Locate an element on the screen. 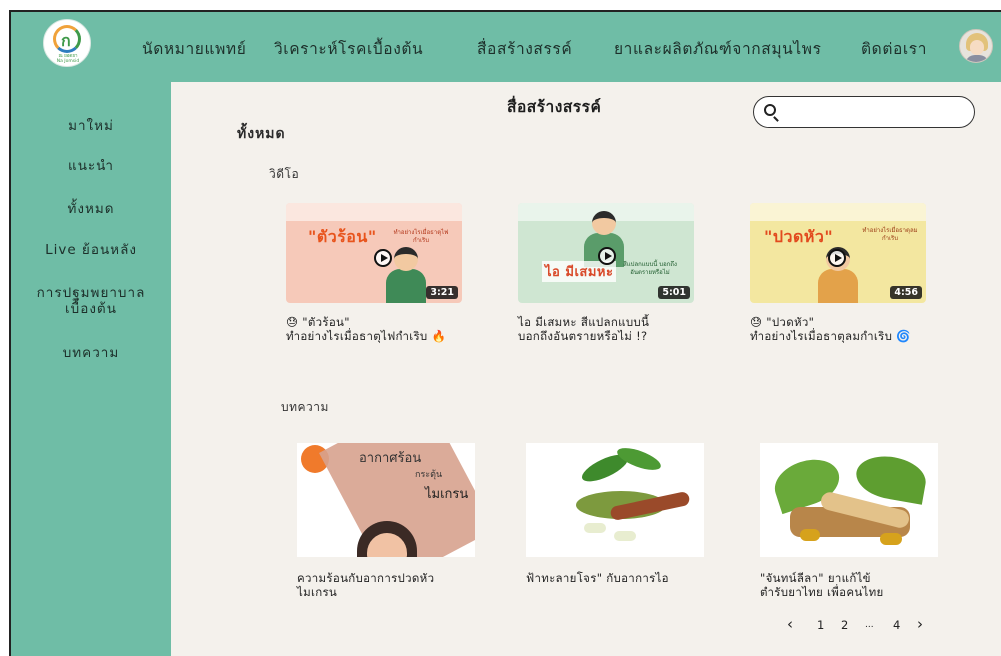 This screenshot has height=656, width=1001. thumb-text: อากาศร้อน is located at coordinates (390, 458).